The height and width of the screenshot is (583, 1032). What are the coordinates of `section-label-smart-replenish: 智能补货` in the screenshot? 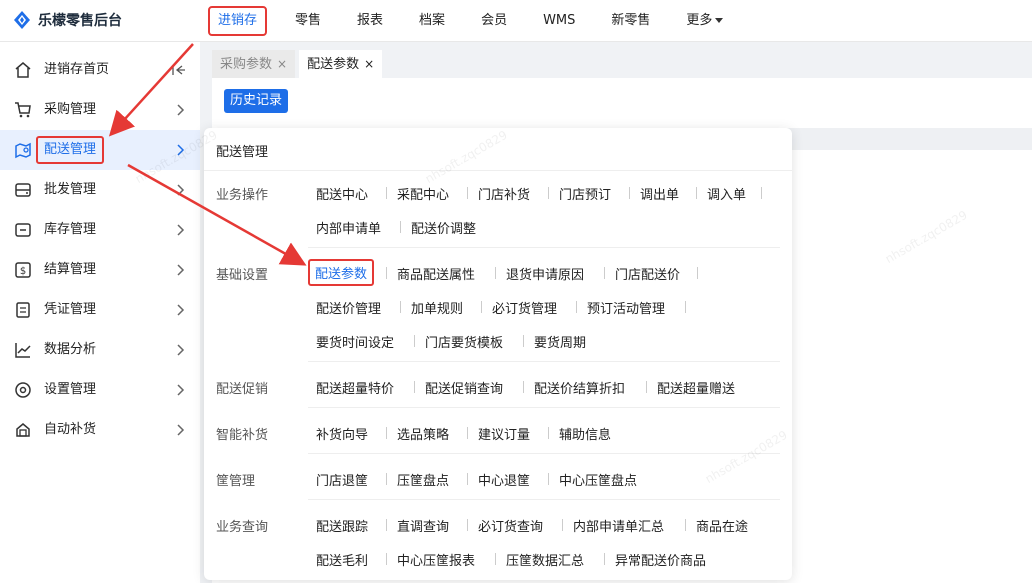 It's located at (242, 435).